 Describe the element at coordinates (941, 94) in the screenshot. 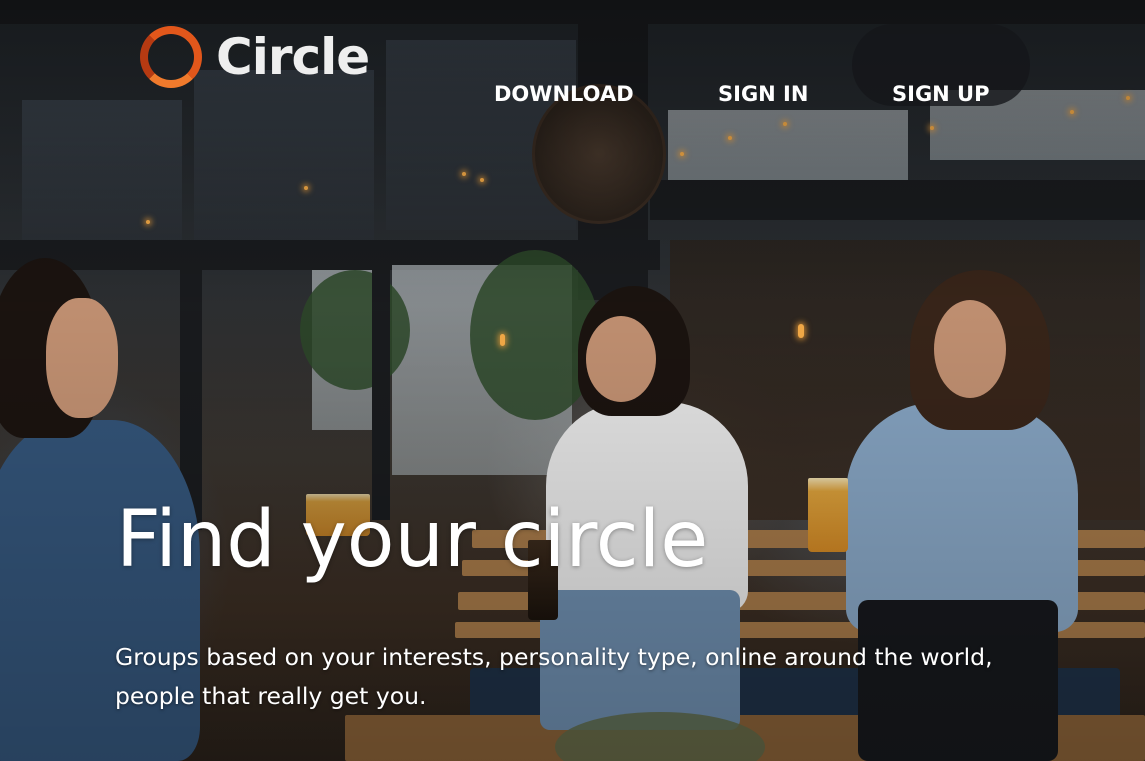

I see `sign-up-label: SIGN UP` at that location.